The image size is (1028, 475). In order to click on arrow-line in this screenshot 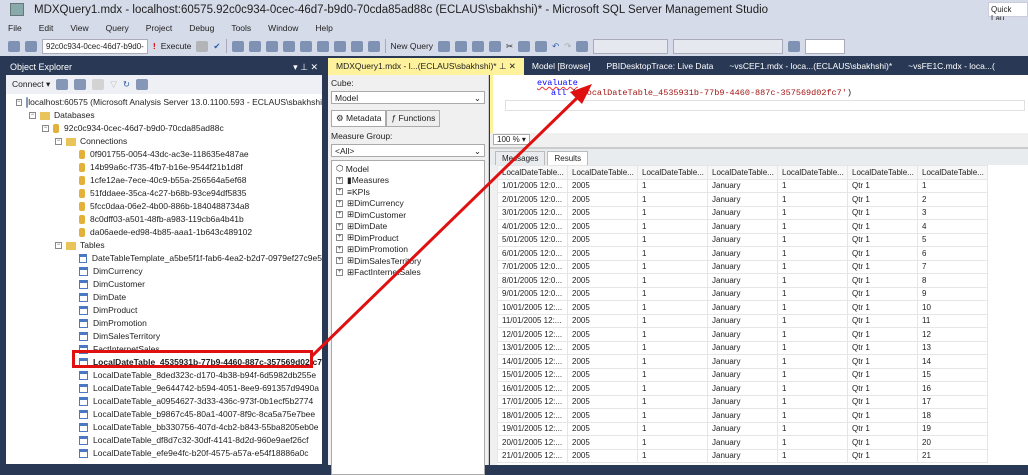, I will do `click(445, 226)`.